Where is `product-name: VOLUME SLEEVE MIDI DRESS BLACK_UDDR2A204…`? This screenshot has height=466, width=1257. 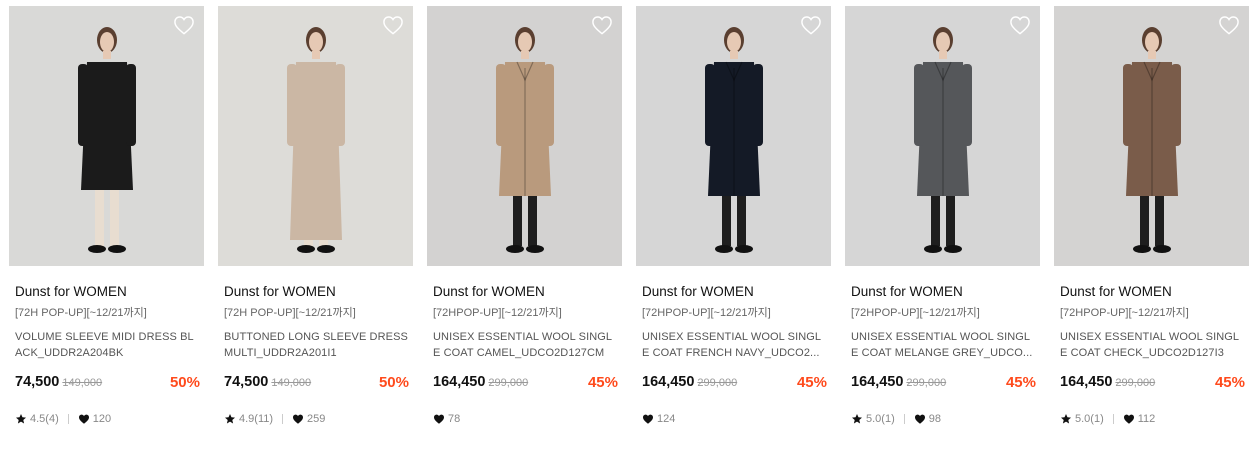
product-name: VOLUME SLEEVE MIDI DRESS BLACK_UDDR2A204… is located at coordinates (106, 345).